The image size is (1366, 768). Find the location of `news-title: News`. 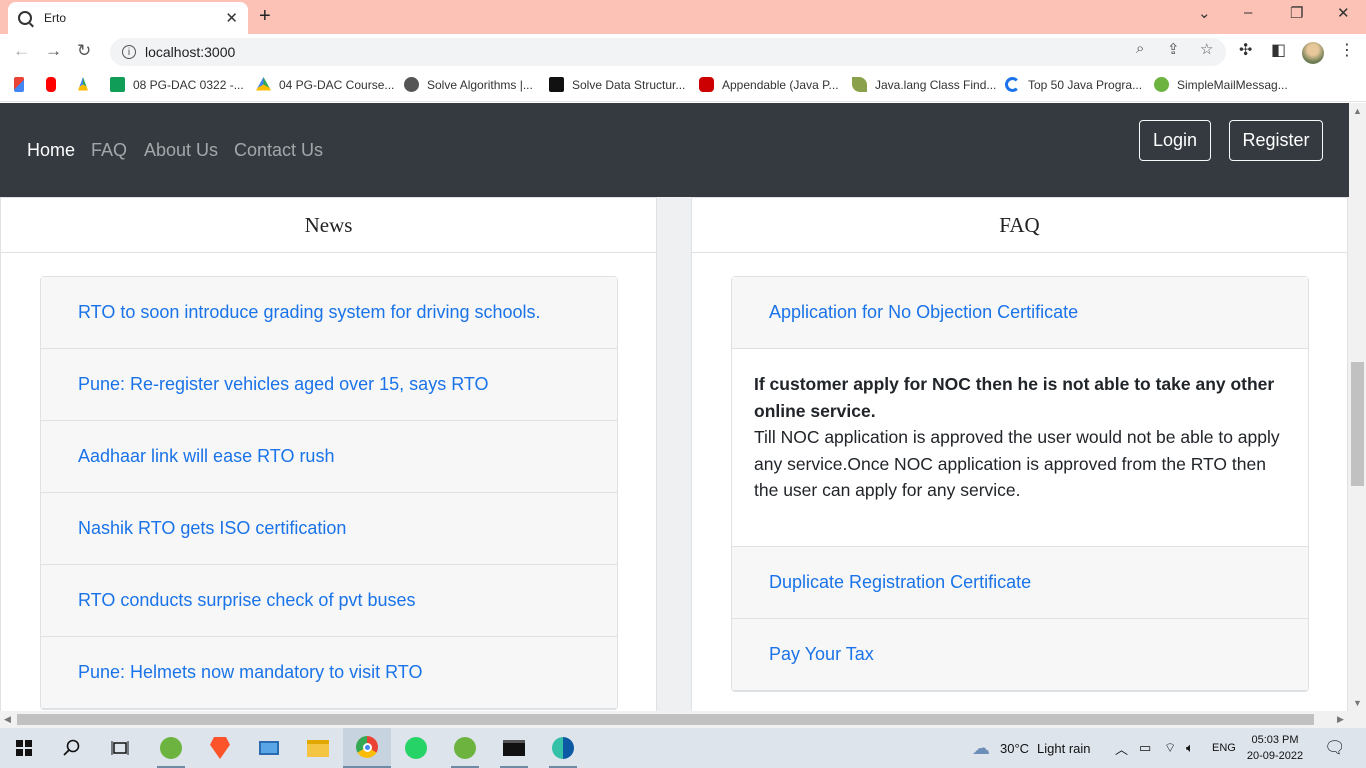

news-title: News is located at coordinates (328, 225).